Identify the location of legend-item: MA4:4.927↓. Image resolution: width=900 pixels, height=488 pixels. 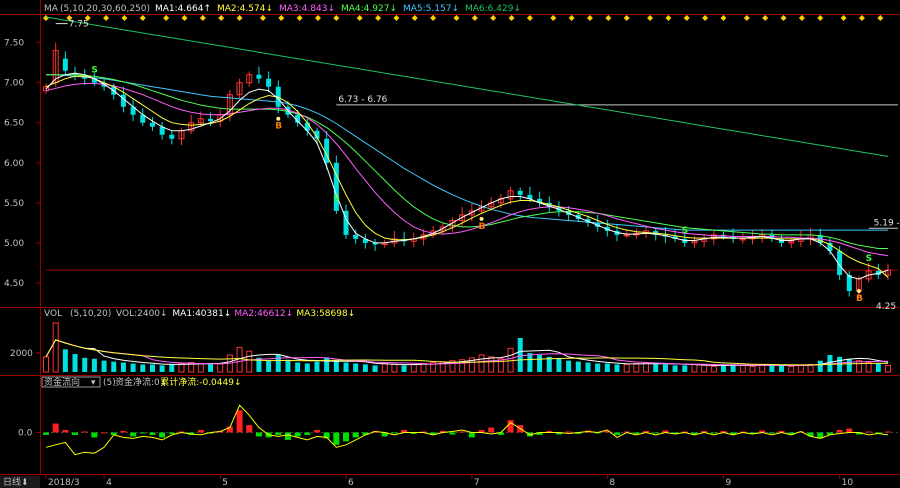
(369, 9).